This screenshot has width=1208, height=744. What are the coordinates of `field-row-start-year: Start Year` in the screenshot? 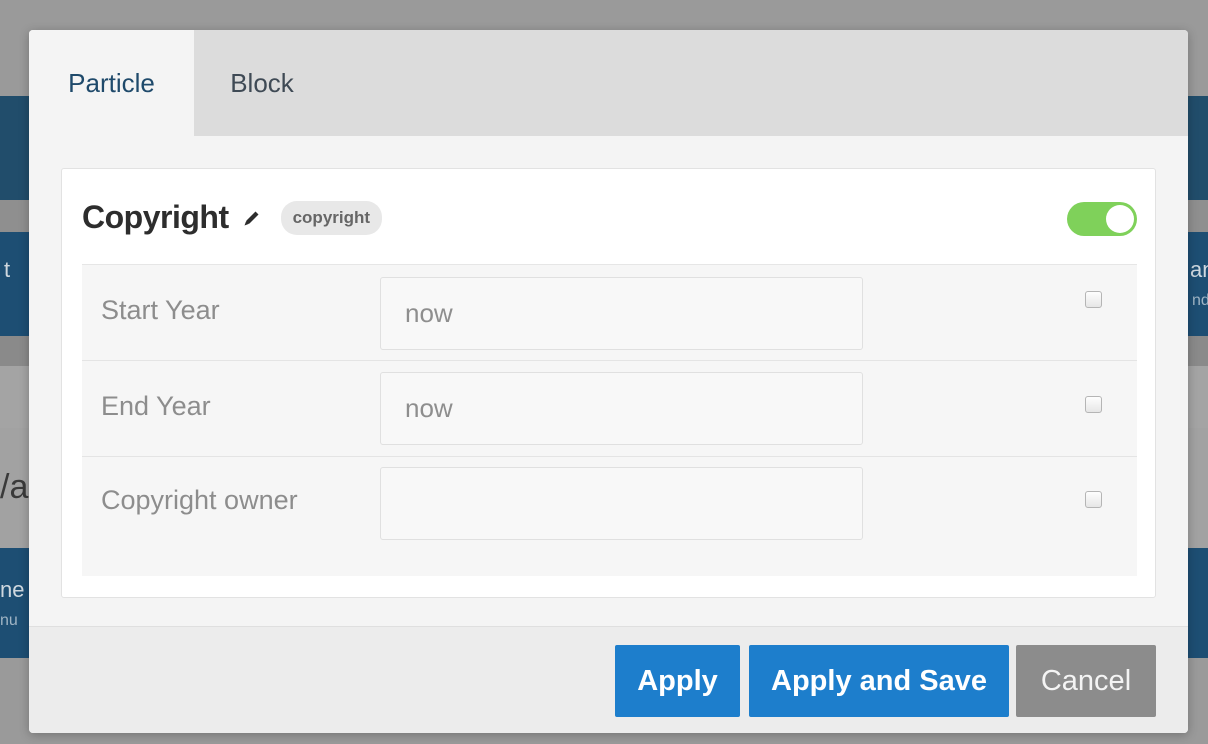 It's located at (609, 313).